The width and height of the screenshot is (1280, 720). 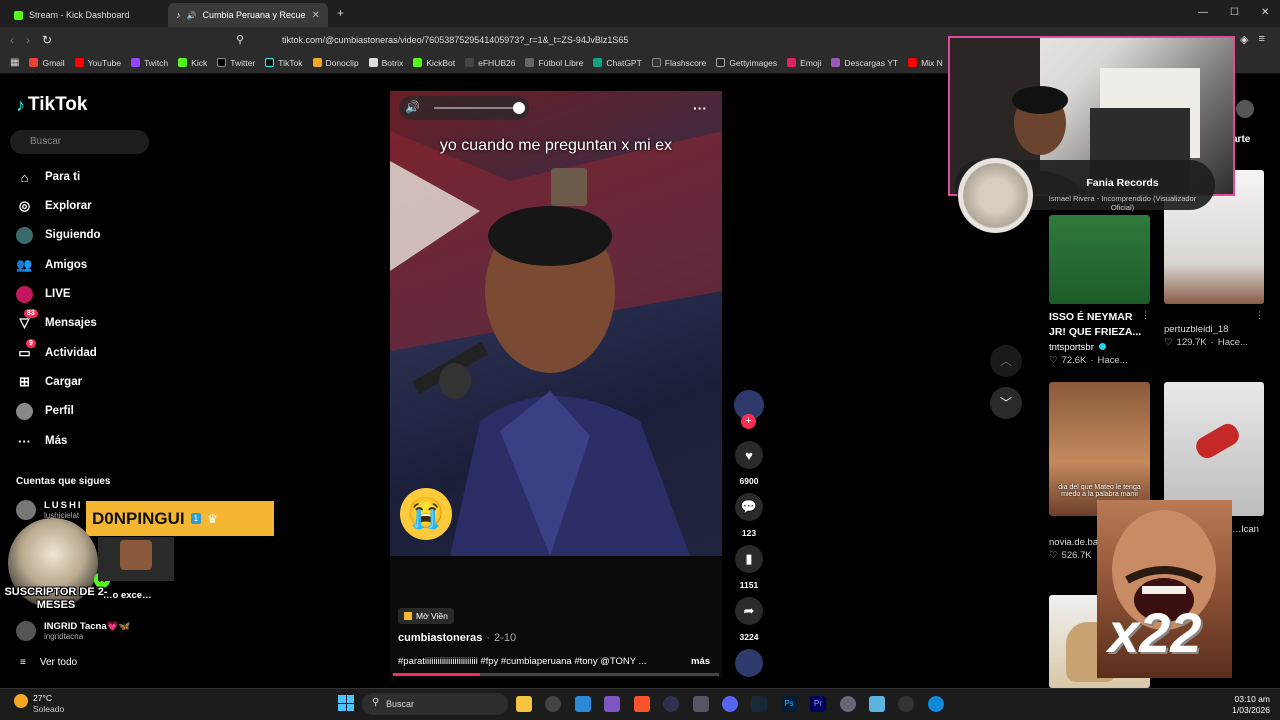 I want to click on comment-button: 💬, so click(x=749, y=507).